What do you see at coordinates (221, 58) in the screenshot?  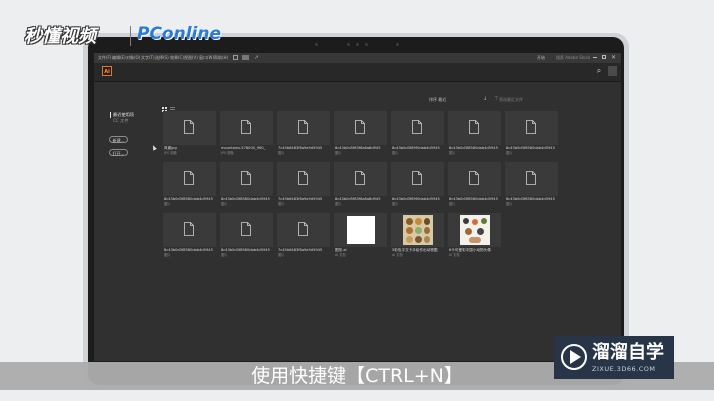 I see `menu-help: 帮助(H)` at bounding box center [221, 58].